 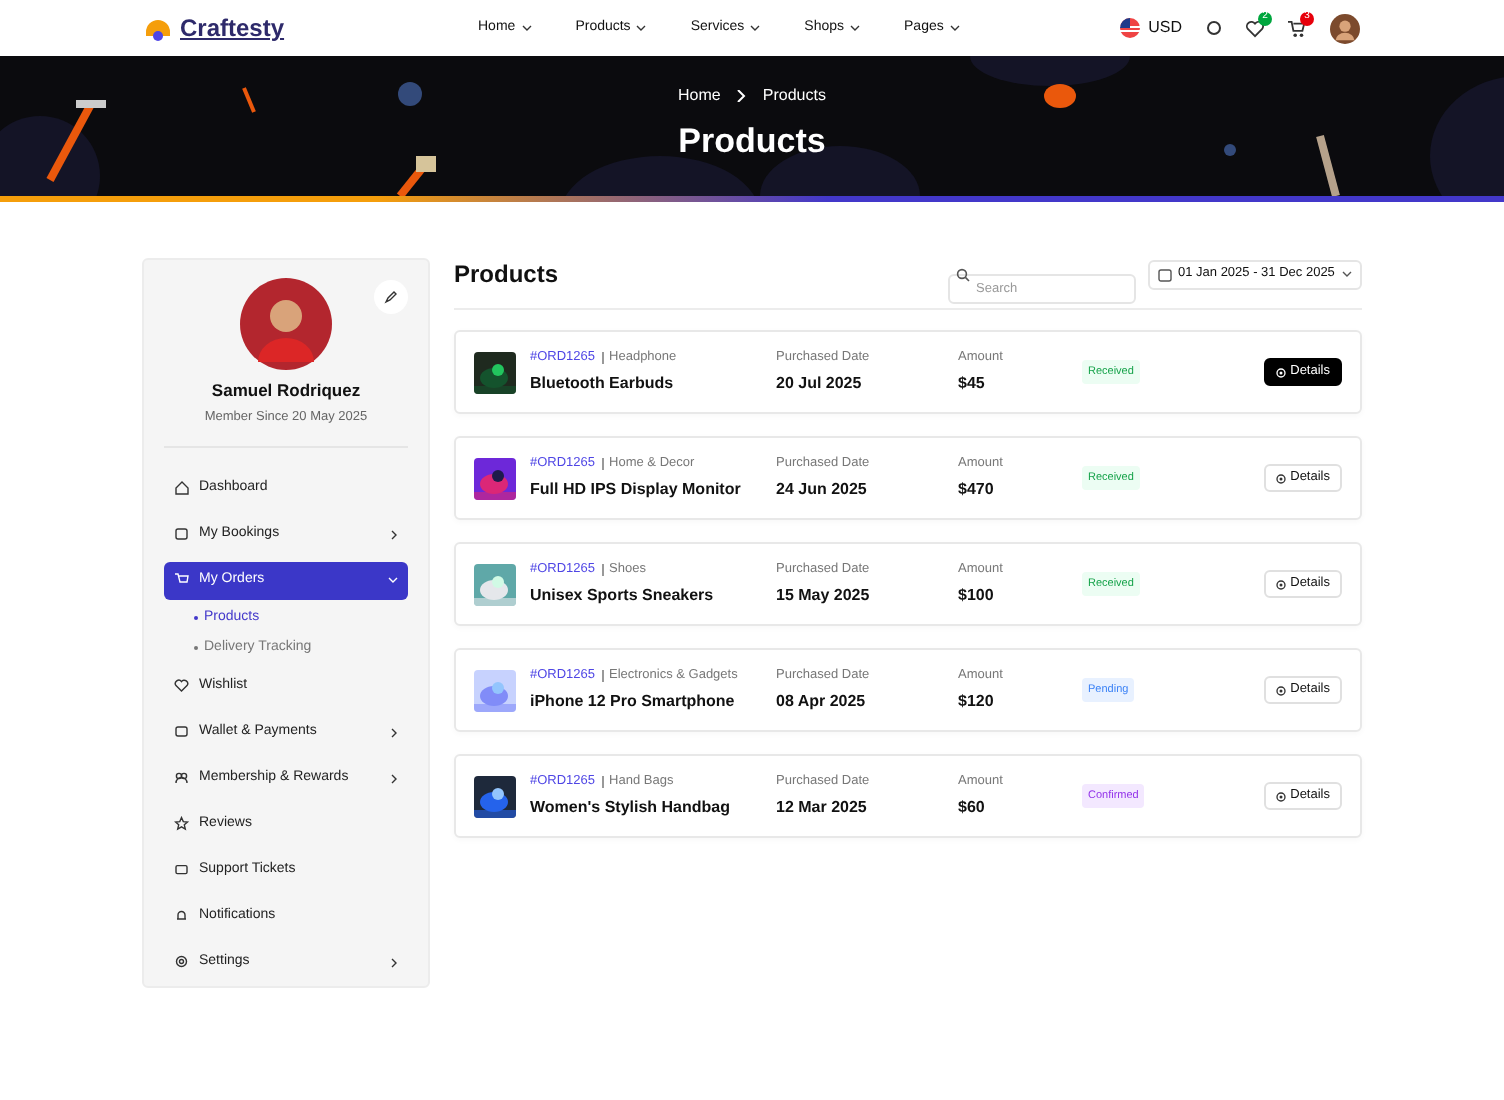 What do you see at coordinates (752, 142) in the screenshot?
I see `page-title: Products` at bounding box center [752, 142].